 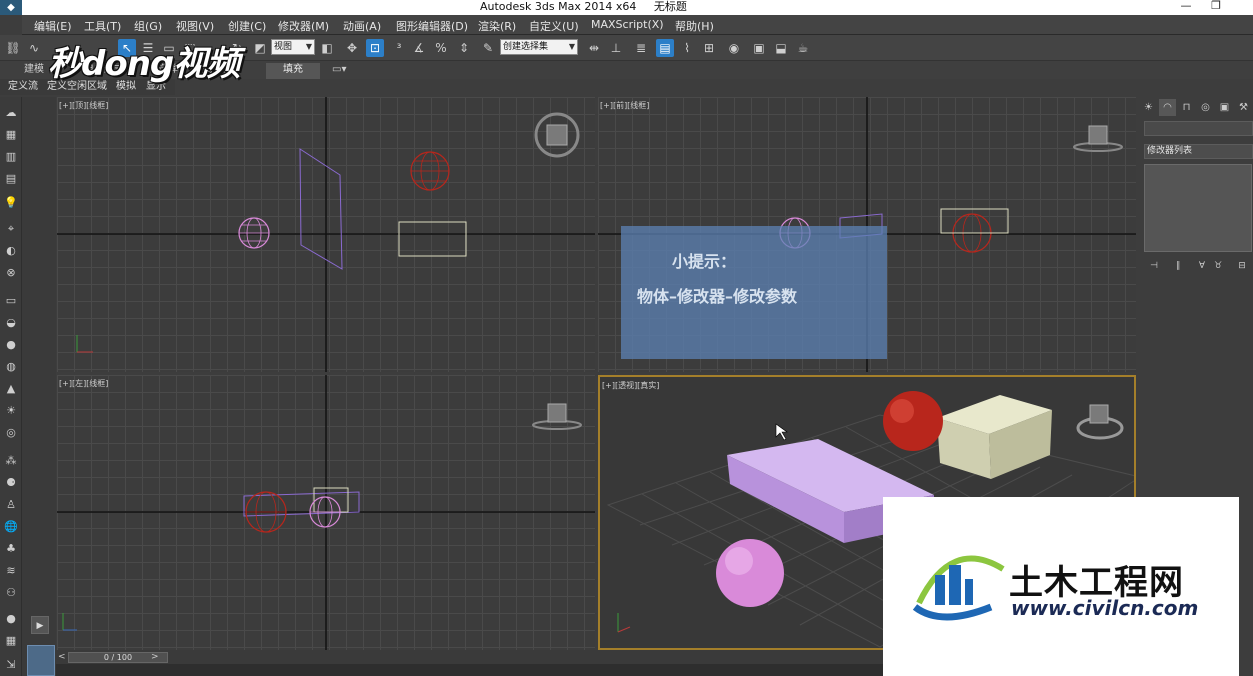 I want to click on dynamics-icon: ⚈, so click(x=11, y=483).